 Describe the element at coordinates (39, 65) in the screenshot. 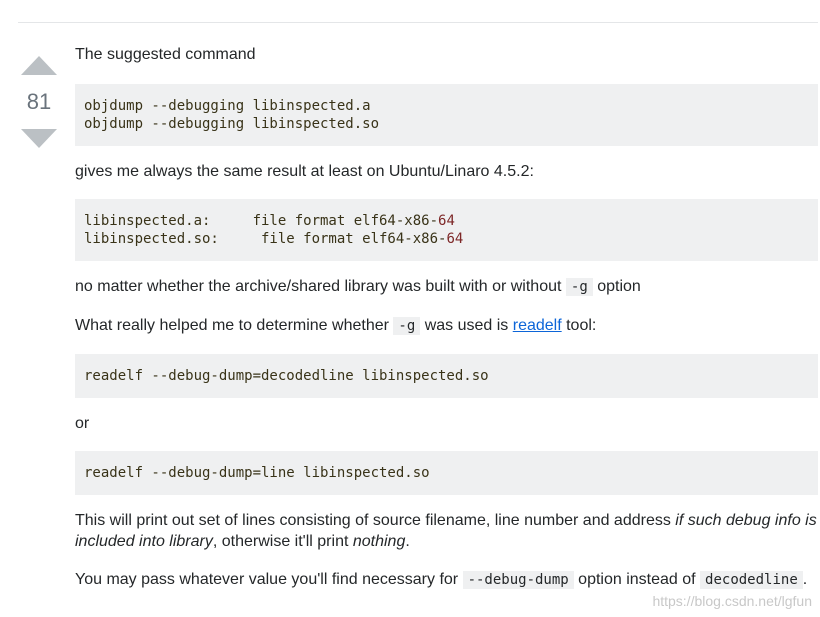

I see `upvote-arrow-icon` at that location.